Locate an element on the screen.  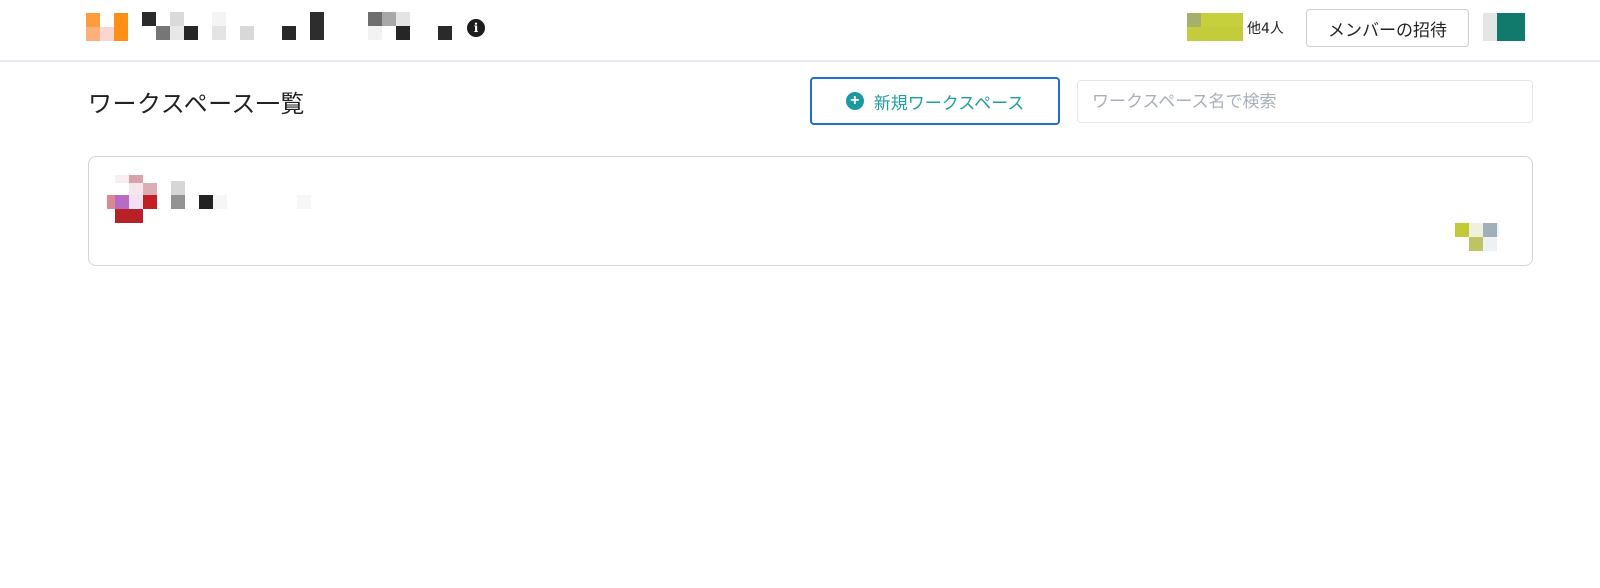
workspace-search-input is located at coordinates (1305, 101).